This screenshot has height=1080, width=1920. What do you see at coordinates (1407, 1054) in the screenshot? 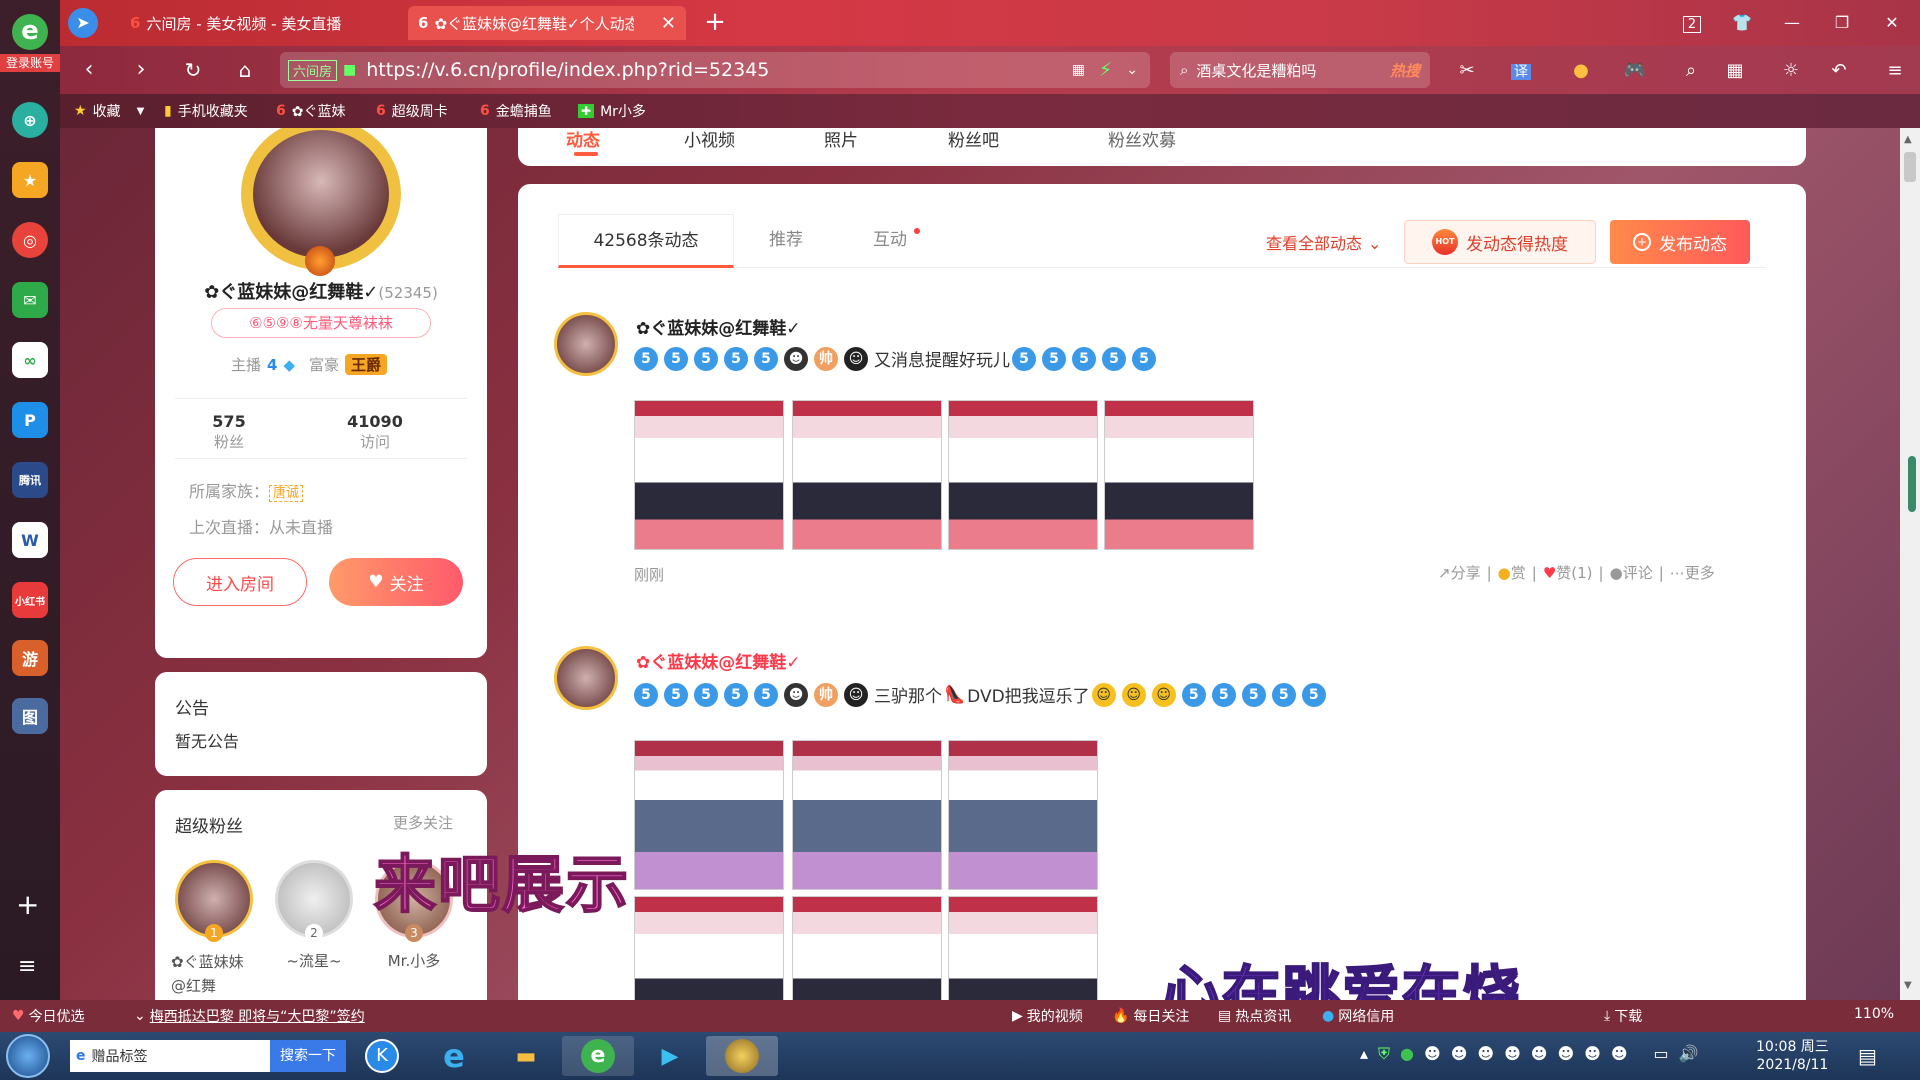
I see `wechat-icon: ●` at bounding box center [1407, 1054].